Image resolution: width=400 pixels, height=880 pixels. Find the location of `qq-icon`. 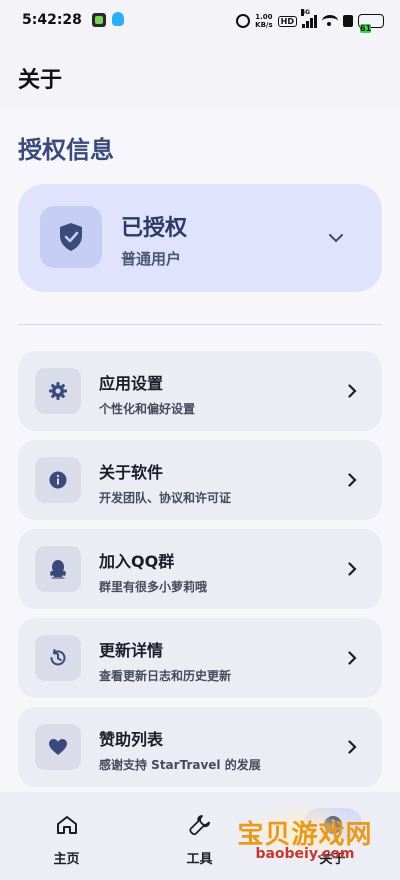

qq-icon is located at coordinates (58, 569).